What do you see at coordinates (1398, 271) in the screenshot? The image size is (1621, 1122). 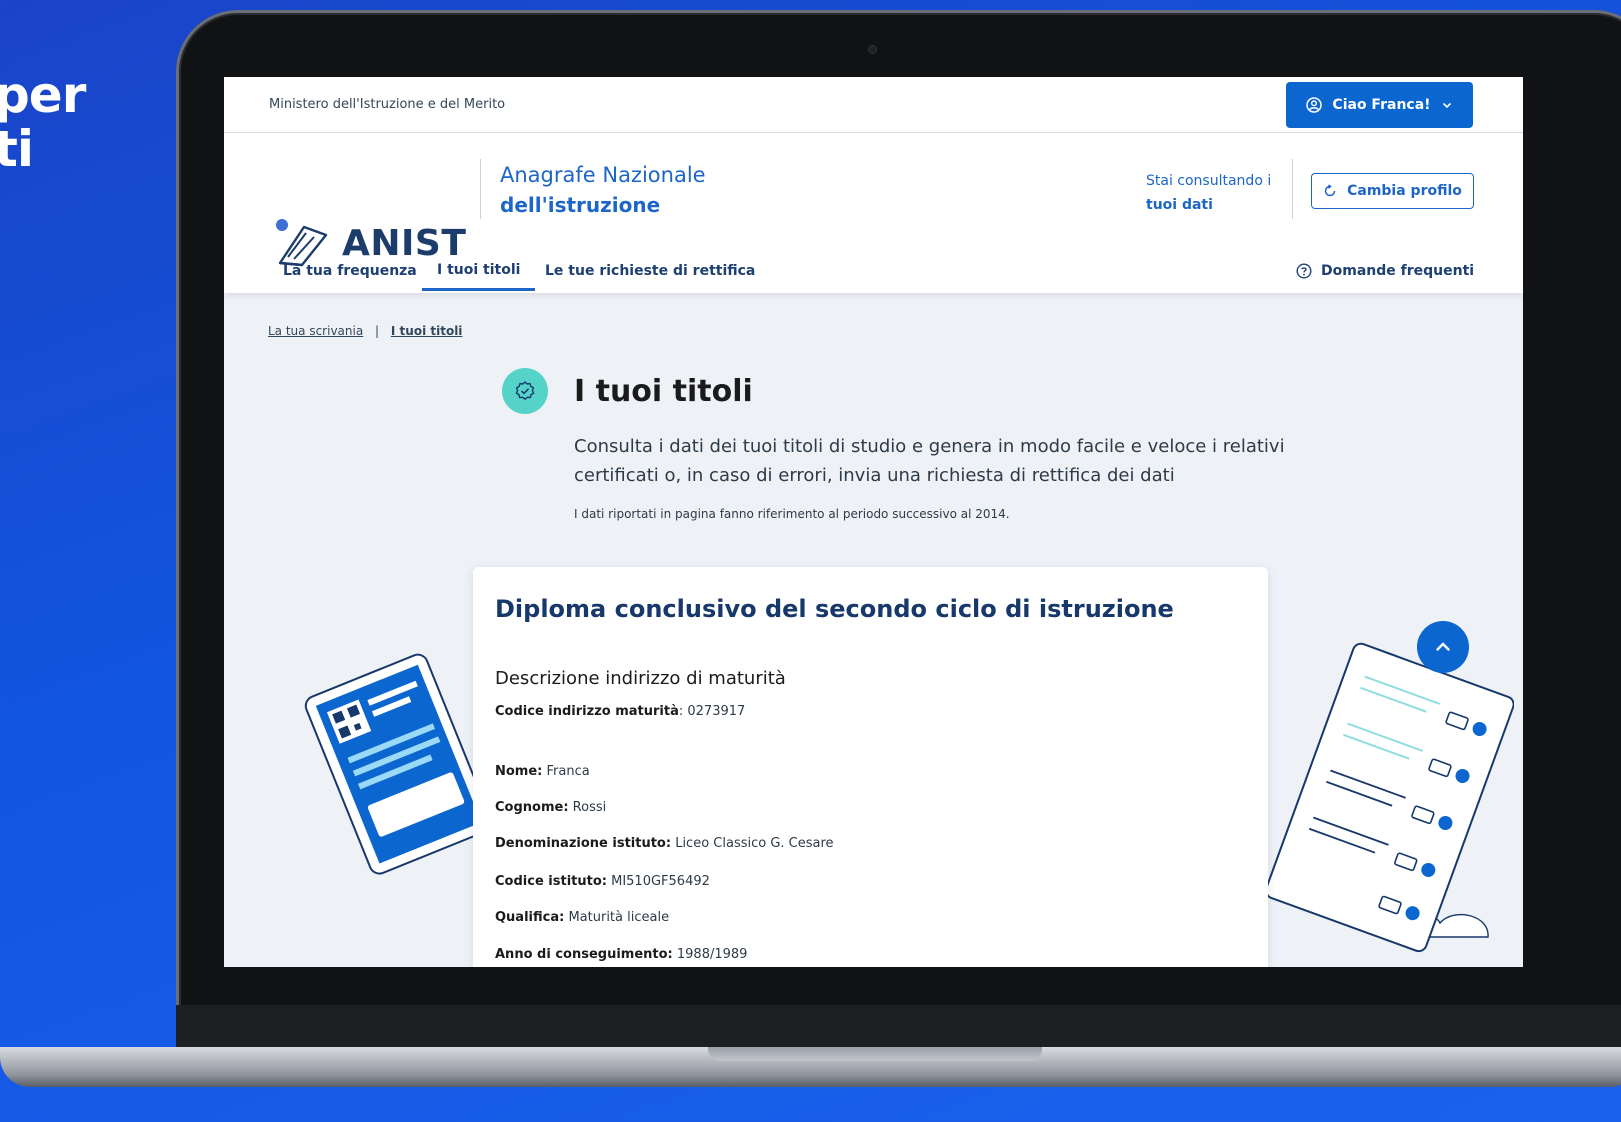 I see `faq-label: Domande frequenti` at bounding box center [1398, 271].